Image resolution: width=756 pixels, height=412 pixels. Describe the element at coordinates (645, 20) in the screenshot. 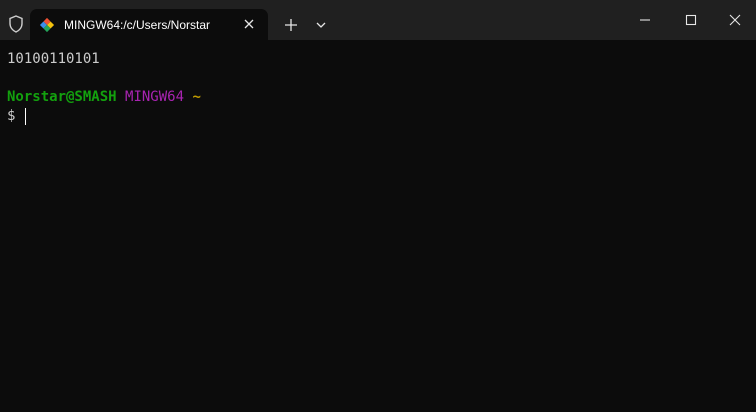

I see `minimize-icon` at that location.